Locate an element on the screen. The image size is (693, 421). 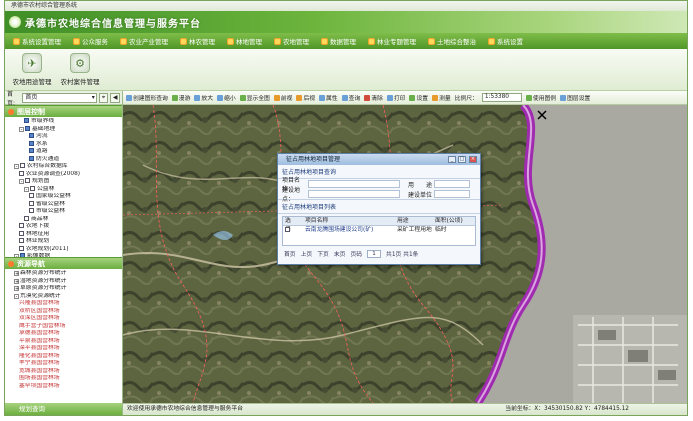
tree-node: 水系 is located at coordinates (64, 144).